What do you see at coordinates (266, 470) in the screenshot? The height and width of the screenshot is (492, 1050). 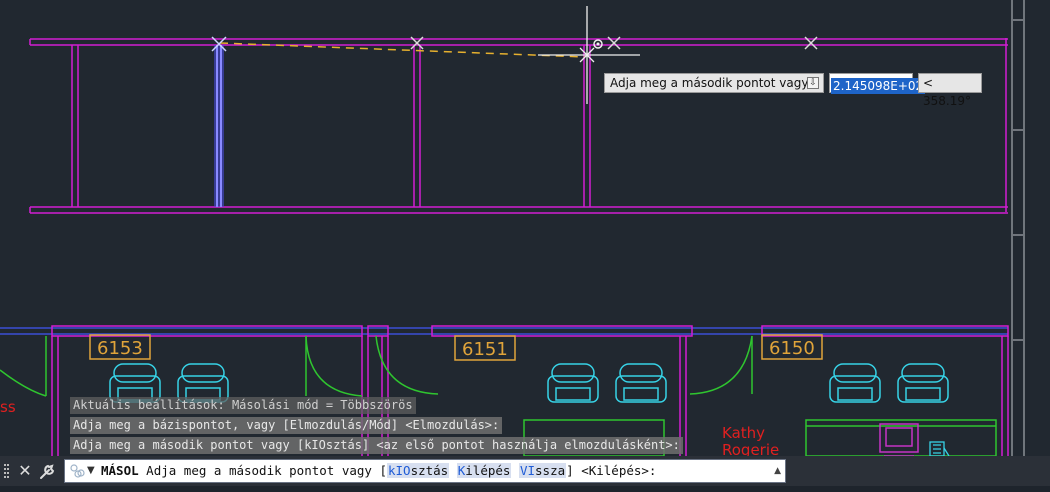 I see `command-prompt-text: Adja meg a második pontot vagy [` at bounding box center [266, 470].